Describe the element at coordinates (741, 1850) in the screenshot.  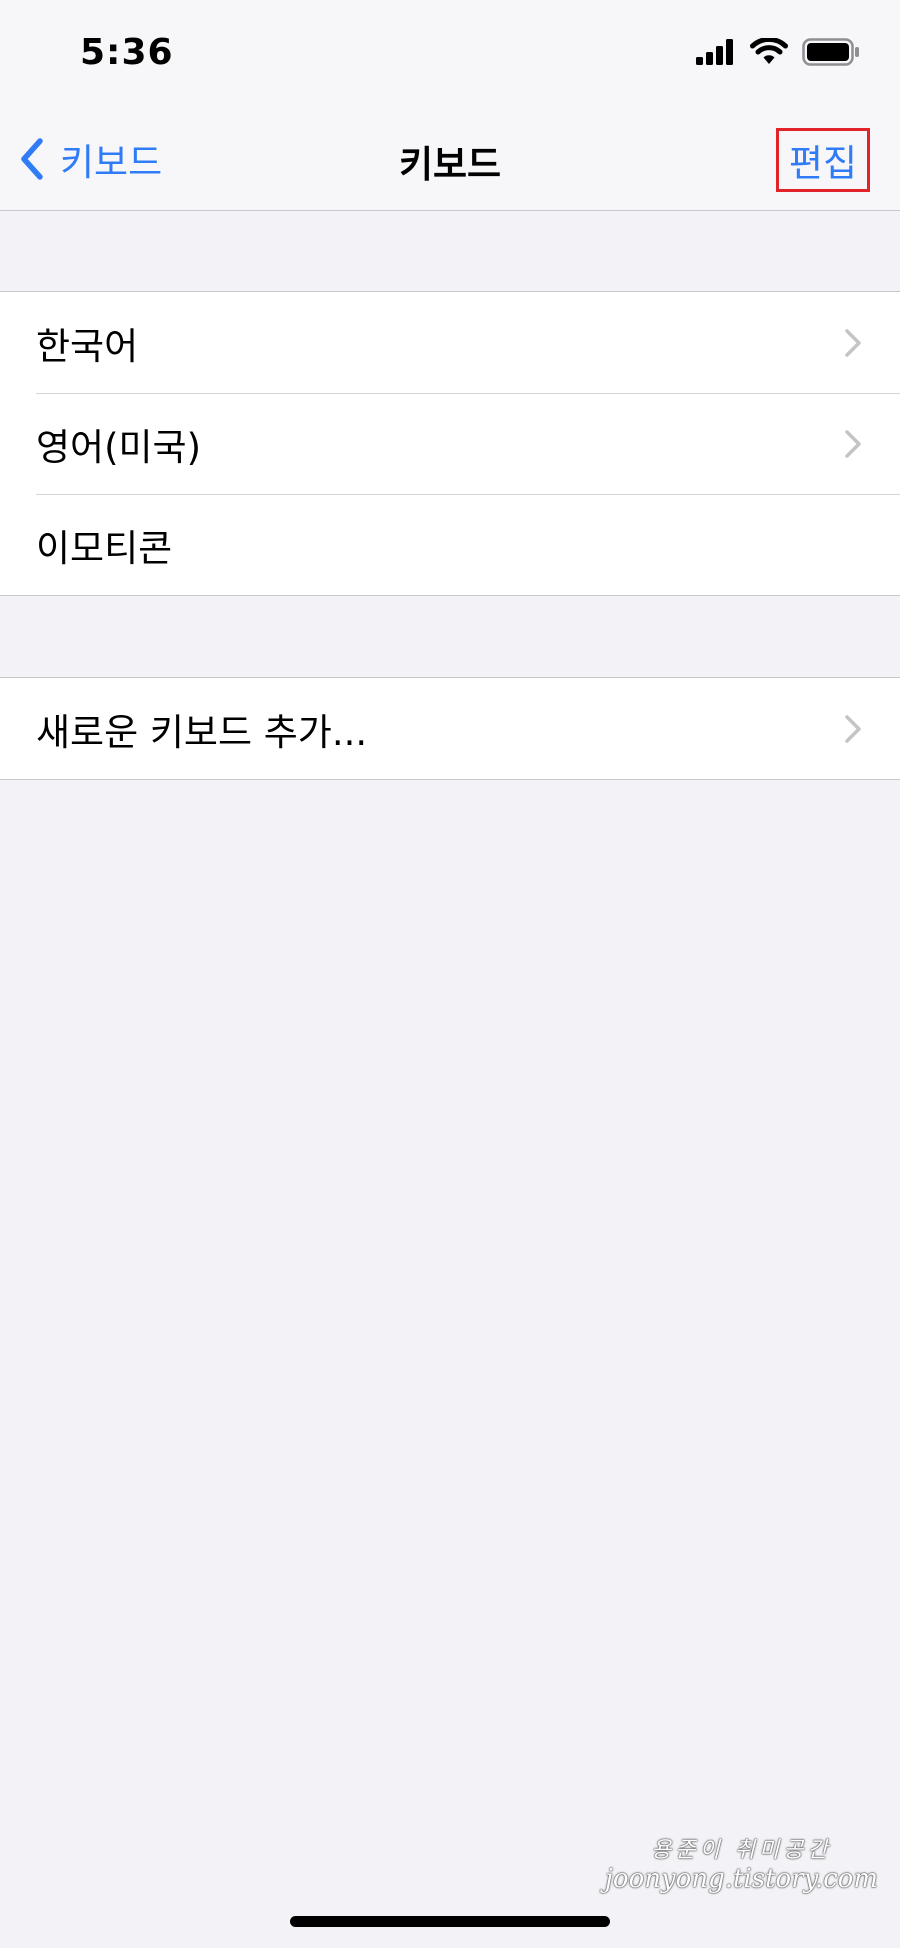
I see `watermark-line-1: 용준이 취미공간` at that location.